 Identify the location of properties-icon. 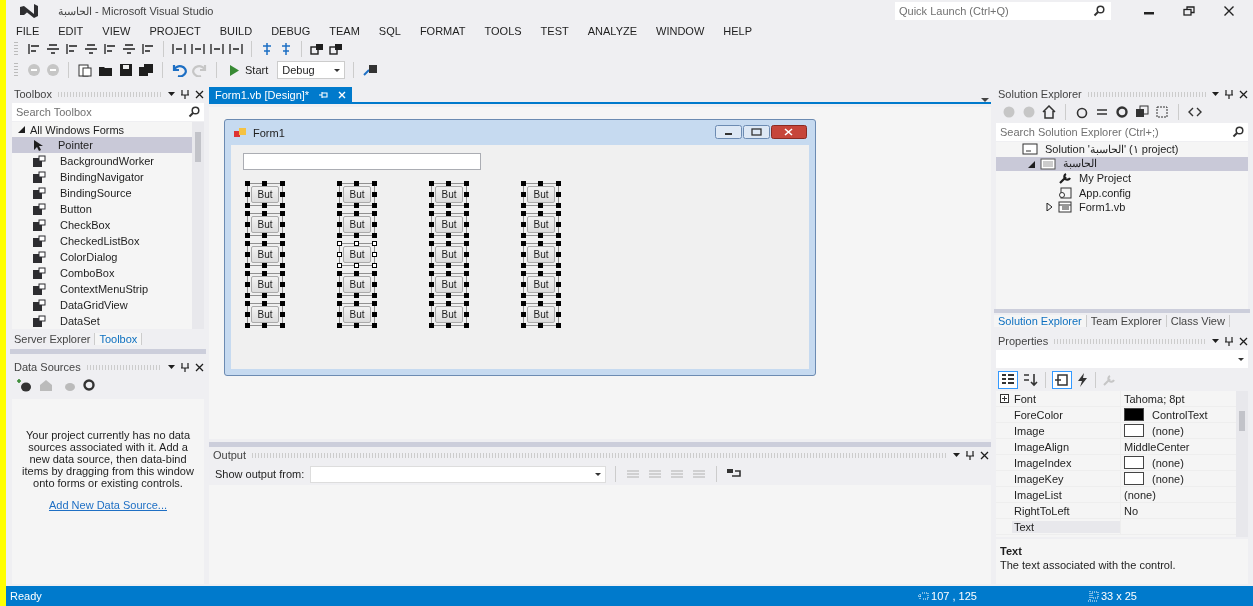
(1062, 380).